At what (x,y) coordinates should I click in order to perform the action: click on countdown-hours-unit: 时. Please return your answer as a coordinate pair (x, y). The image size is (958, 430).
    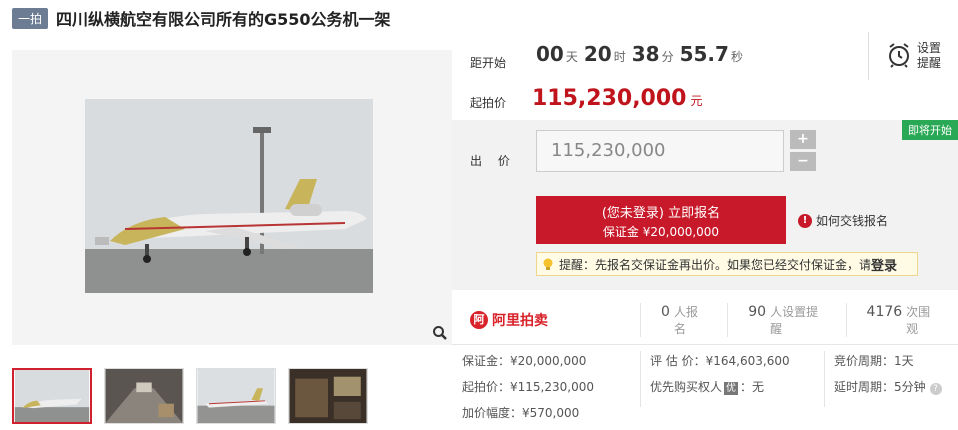
    Looking at the image, I should click on (619, 57).